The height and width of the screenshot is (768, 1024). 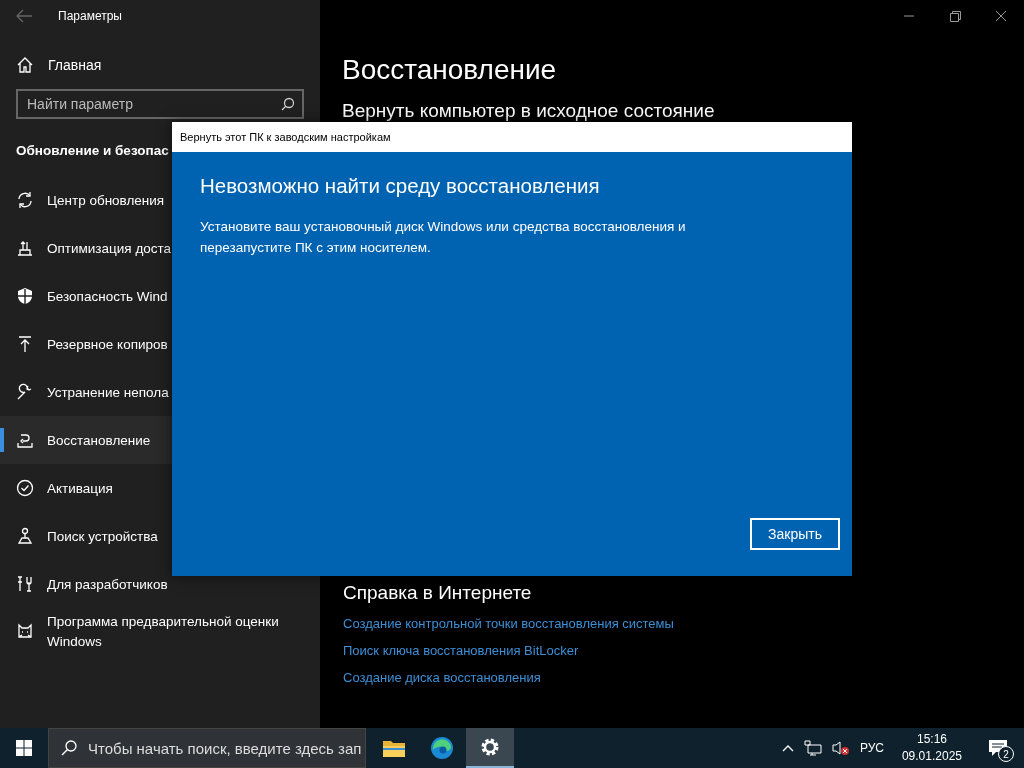 I want to click on help-link: Создание контрольной точки восстановления системы, so click(x=508, y=629).